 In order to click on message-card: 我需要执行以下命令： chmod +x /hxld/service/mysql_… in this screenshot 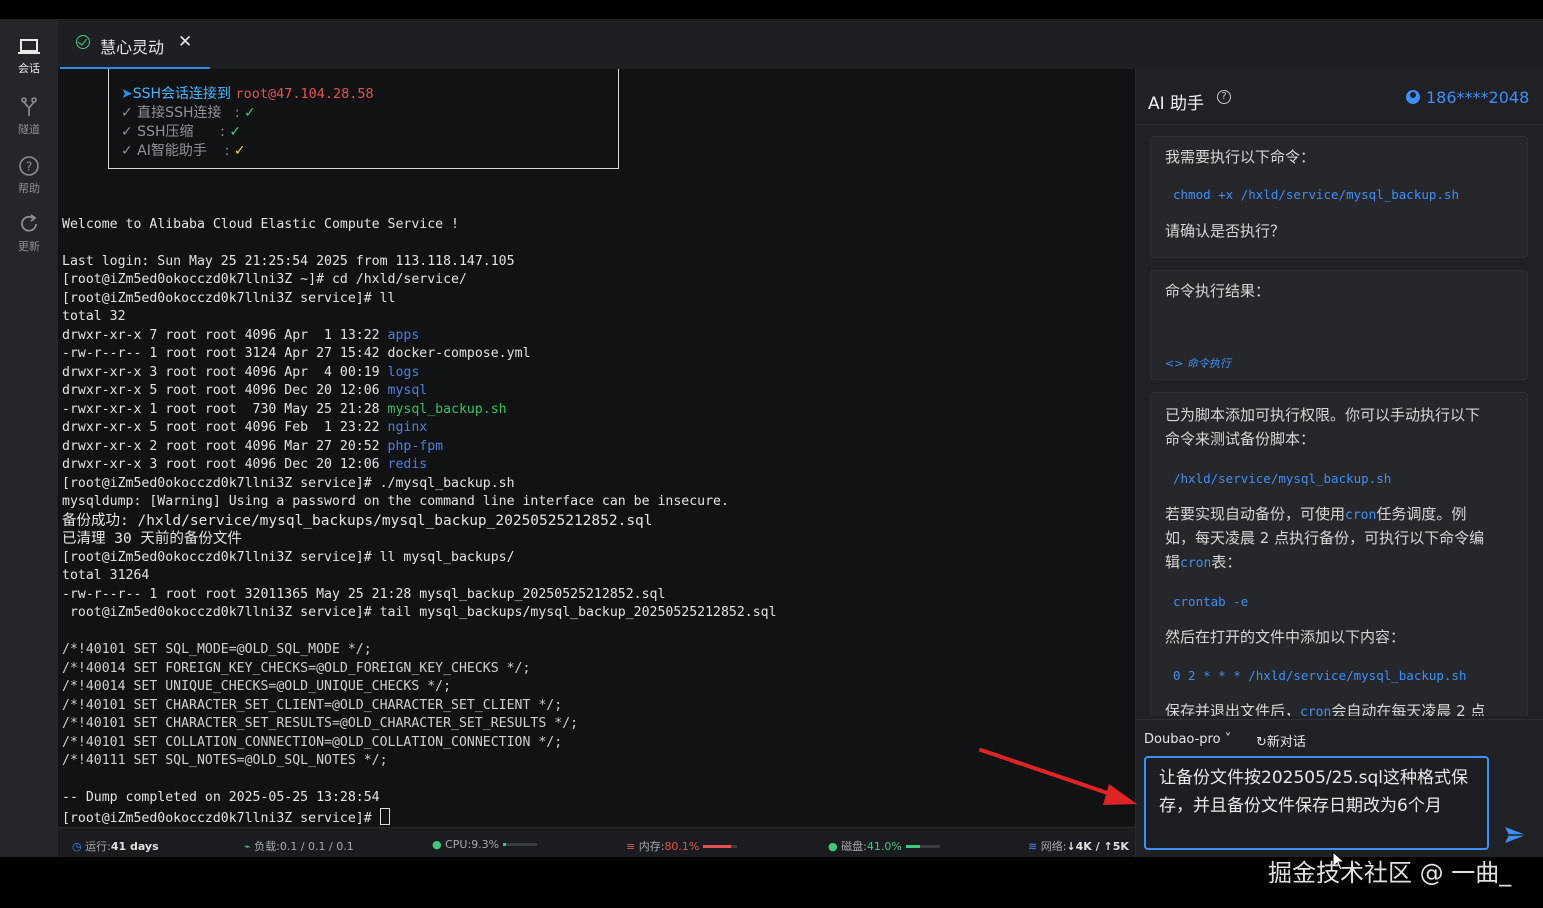, I will do `click(1339, 197)`.